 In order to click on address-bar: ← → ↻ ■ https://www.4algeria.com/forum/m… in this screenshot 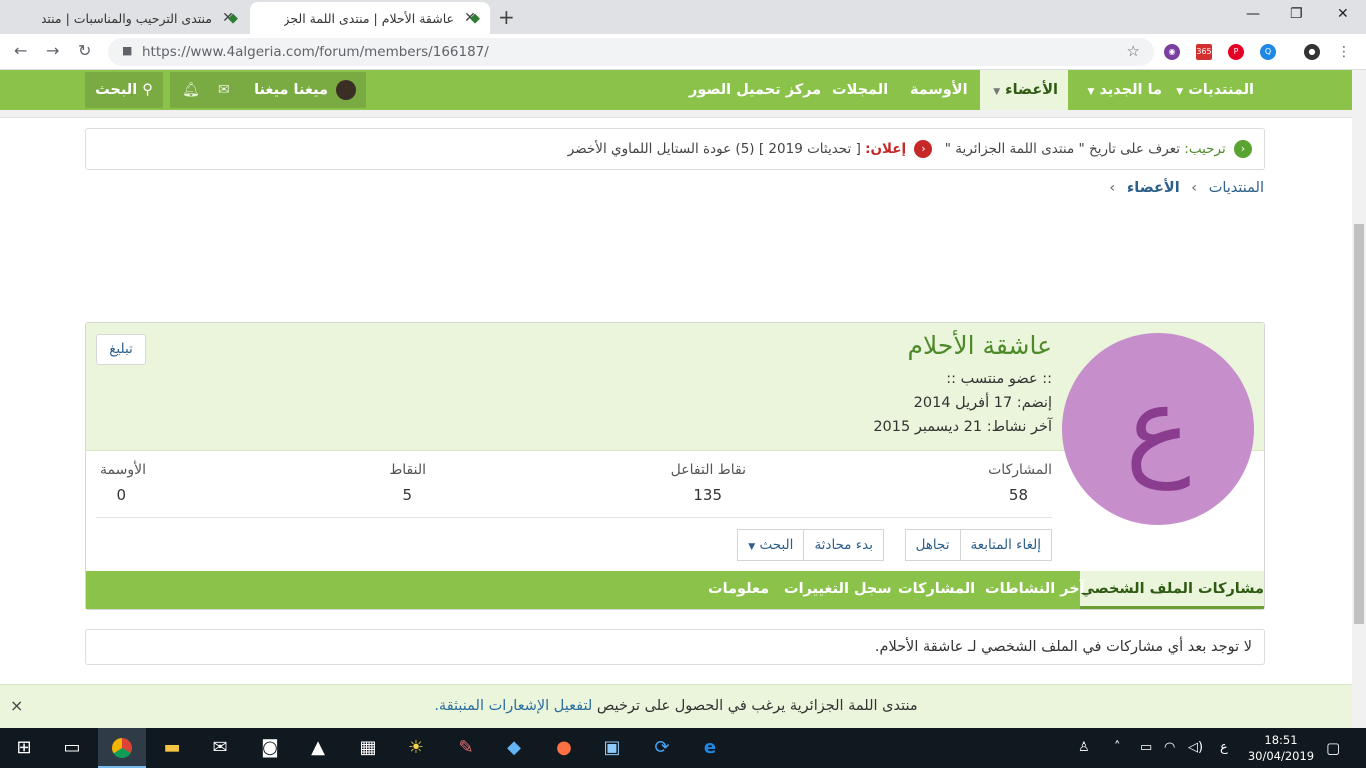, I will do `click(683, 52)`.